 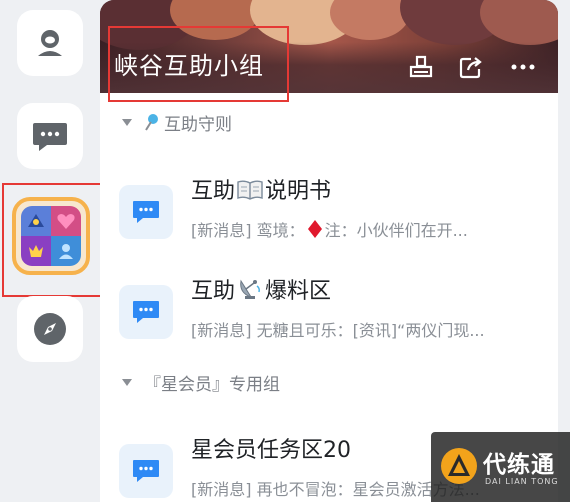 I want to click on section-label: 『星会员』专用组, so click(x=212, y=384).